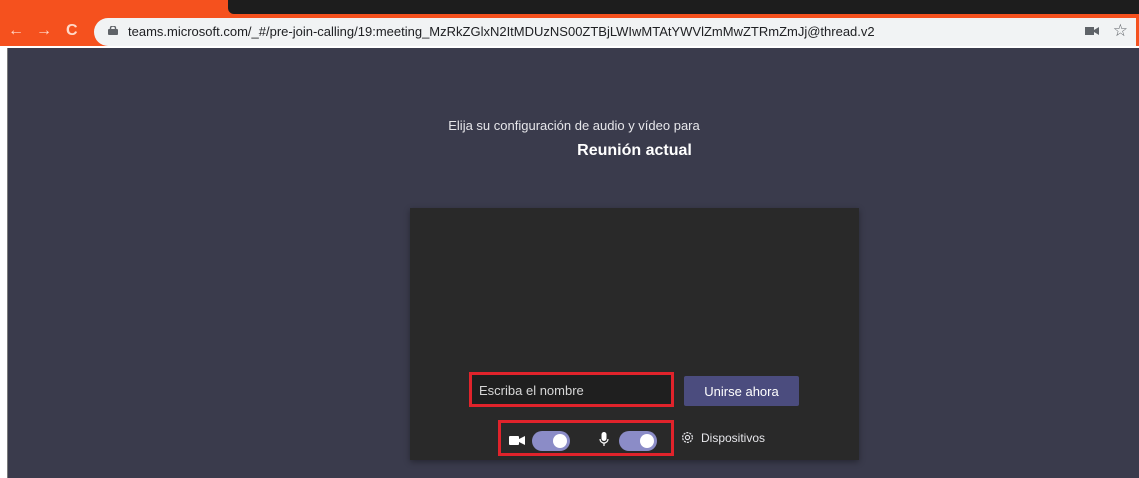  Describe the element at coordinates (72, 31) in the screenshot. I see `reload-icon: C` at that location.